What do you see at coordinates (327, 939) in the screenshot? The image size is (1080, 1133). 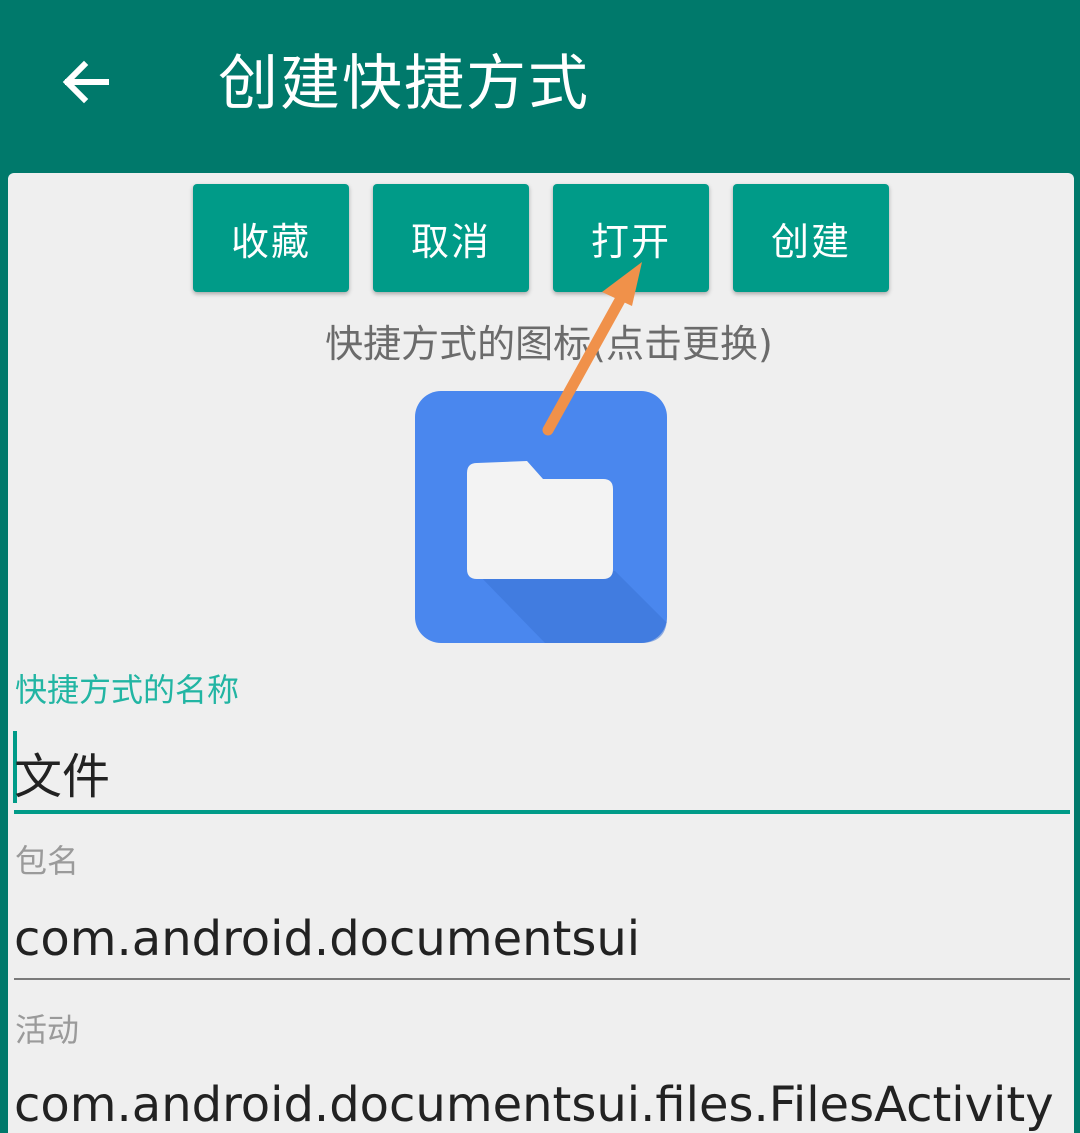 I see `package-input: com.android.documentsui` at bounding box center [327, 939].